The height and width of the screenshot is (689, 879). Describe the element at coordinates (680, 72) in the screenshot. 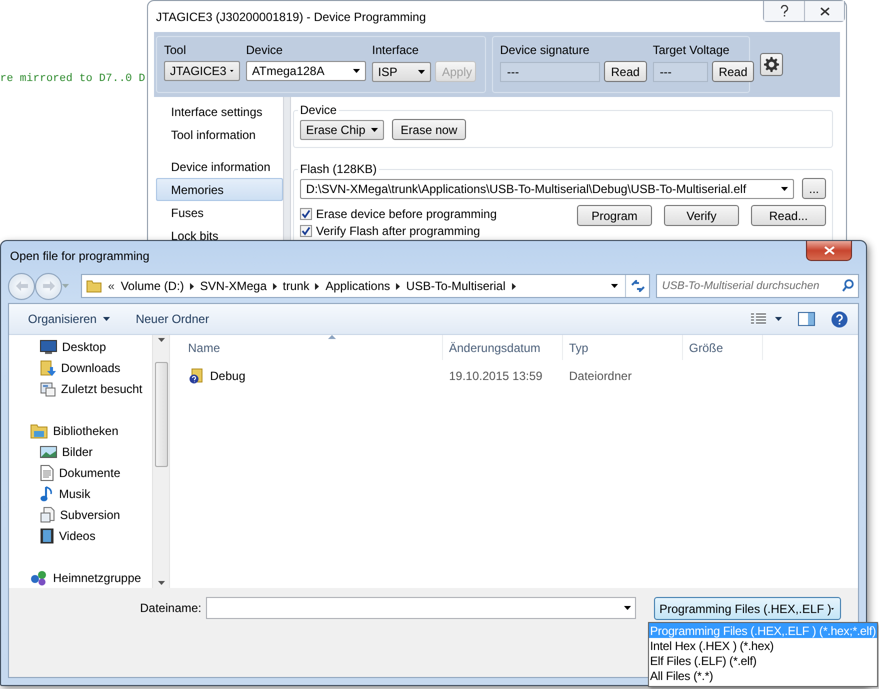

I see `target-voltage-field: ---` at that location.